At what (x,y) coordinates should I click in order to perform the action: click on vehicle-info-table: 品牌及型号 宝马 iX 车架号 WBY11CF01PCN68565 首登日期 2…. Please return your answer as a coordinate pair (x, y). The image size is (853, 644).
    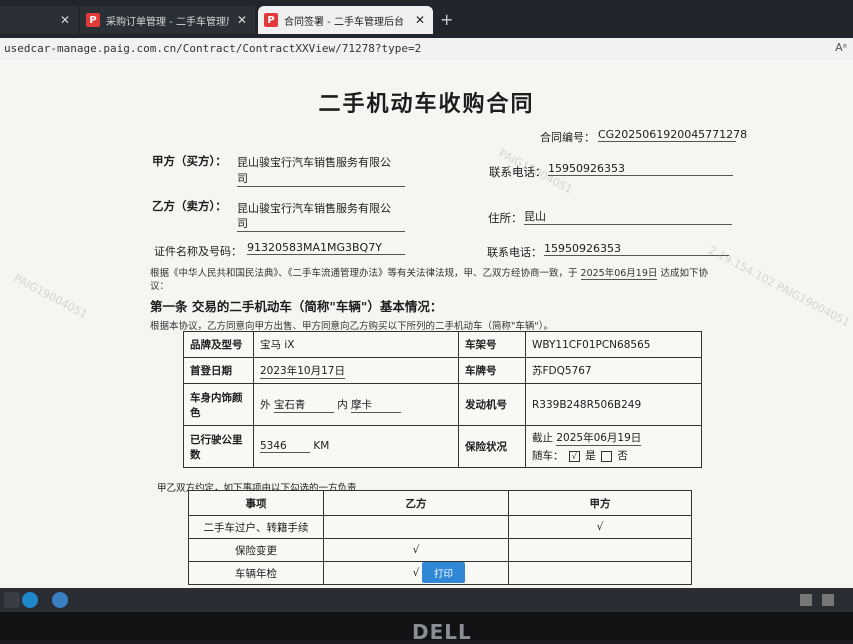
    Looking at the image, I should click on (442, 399).